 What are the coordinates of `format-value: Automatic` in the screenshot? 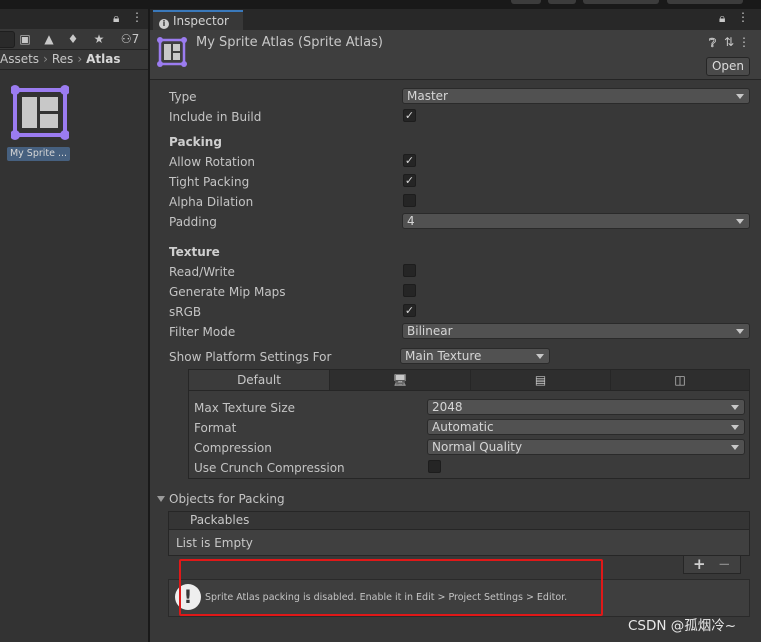 It's located at (463, 427).